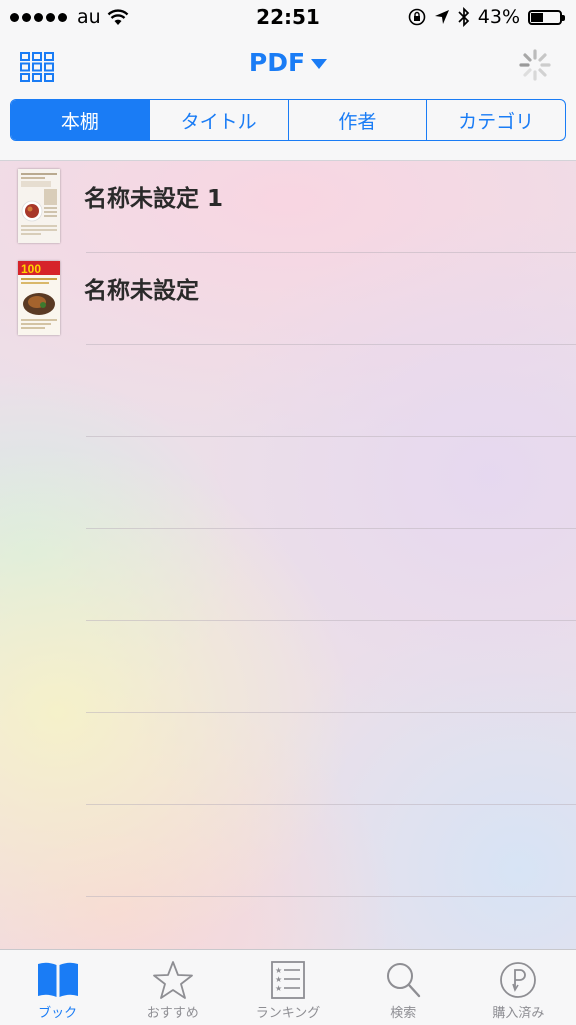 Image resolution: width=576 pixels, height=1025 pixels. Describe the element at coordinates (518, 980) in the screenshot. I see `purchased-icon` at that location.